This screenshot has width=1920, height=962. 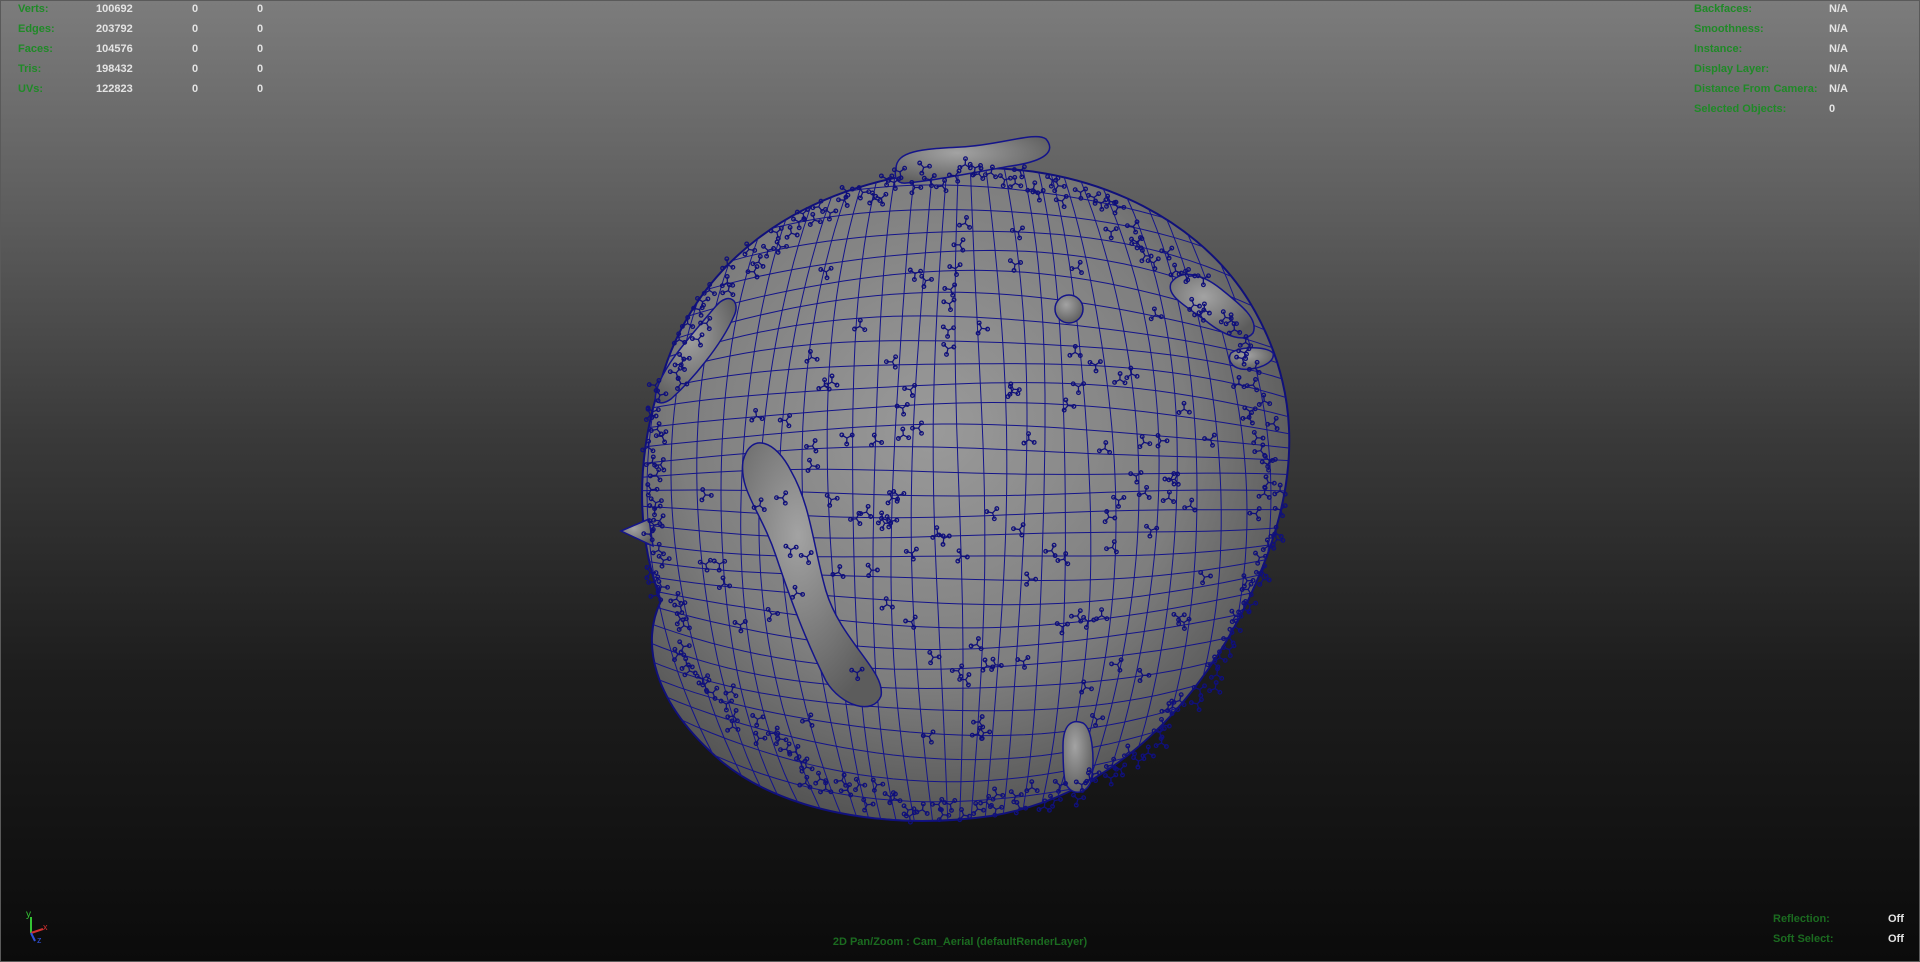 What do you see at coordinates (114, 49) in the screenshot?
I see `poly-count-total: 104576` at bounding box center [114, 49].